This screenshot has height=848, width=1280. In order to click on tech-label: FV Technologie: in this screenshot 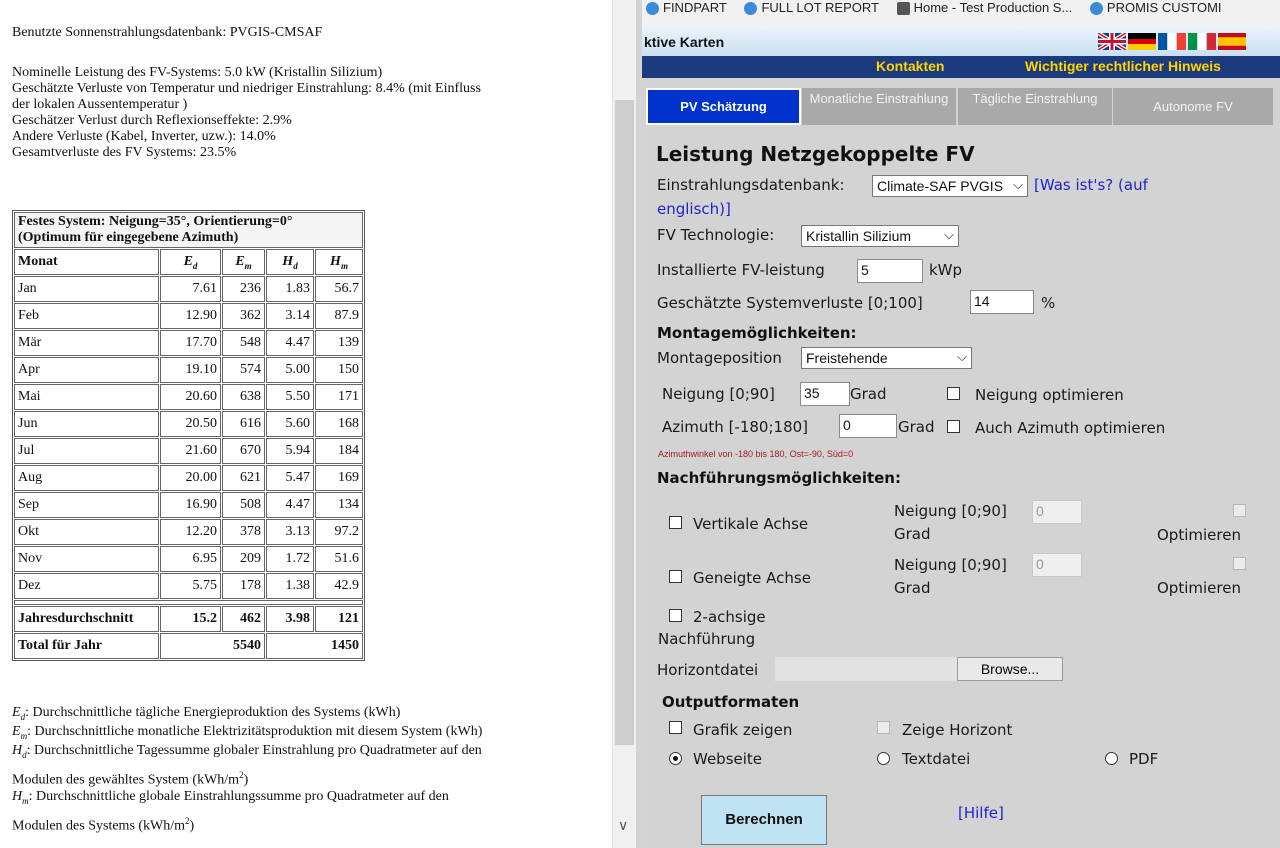, I will do `click(716, 235)`.